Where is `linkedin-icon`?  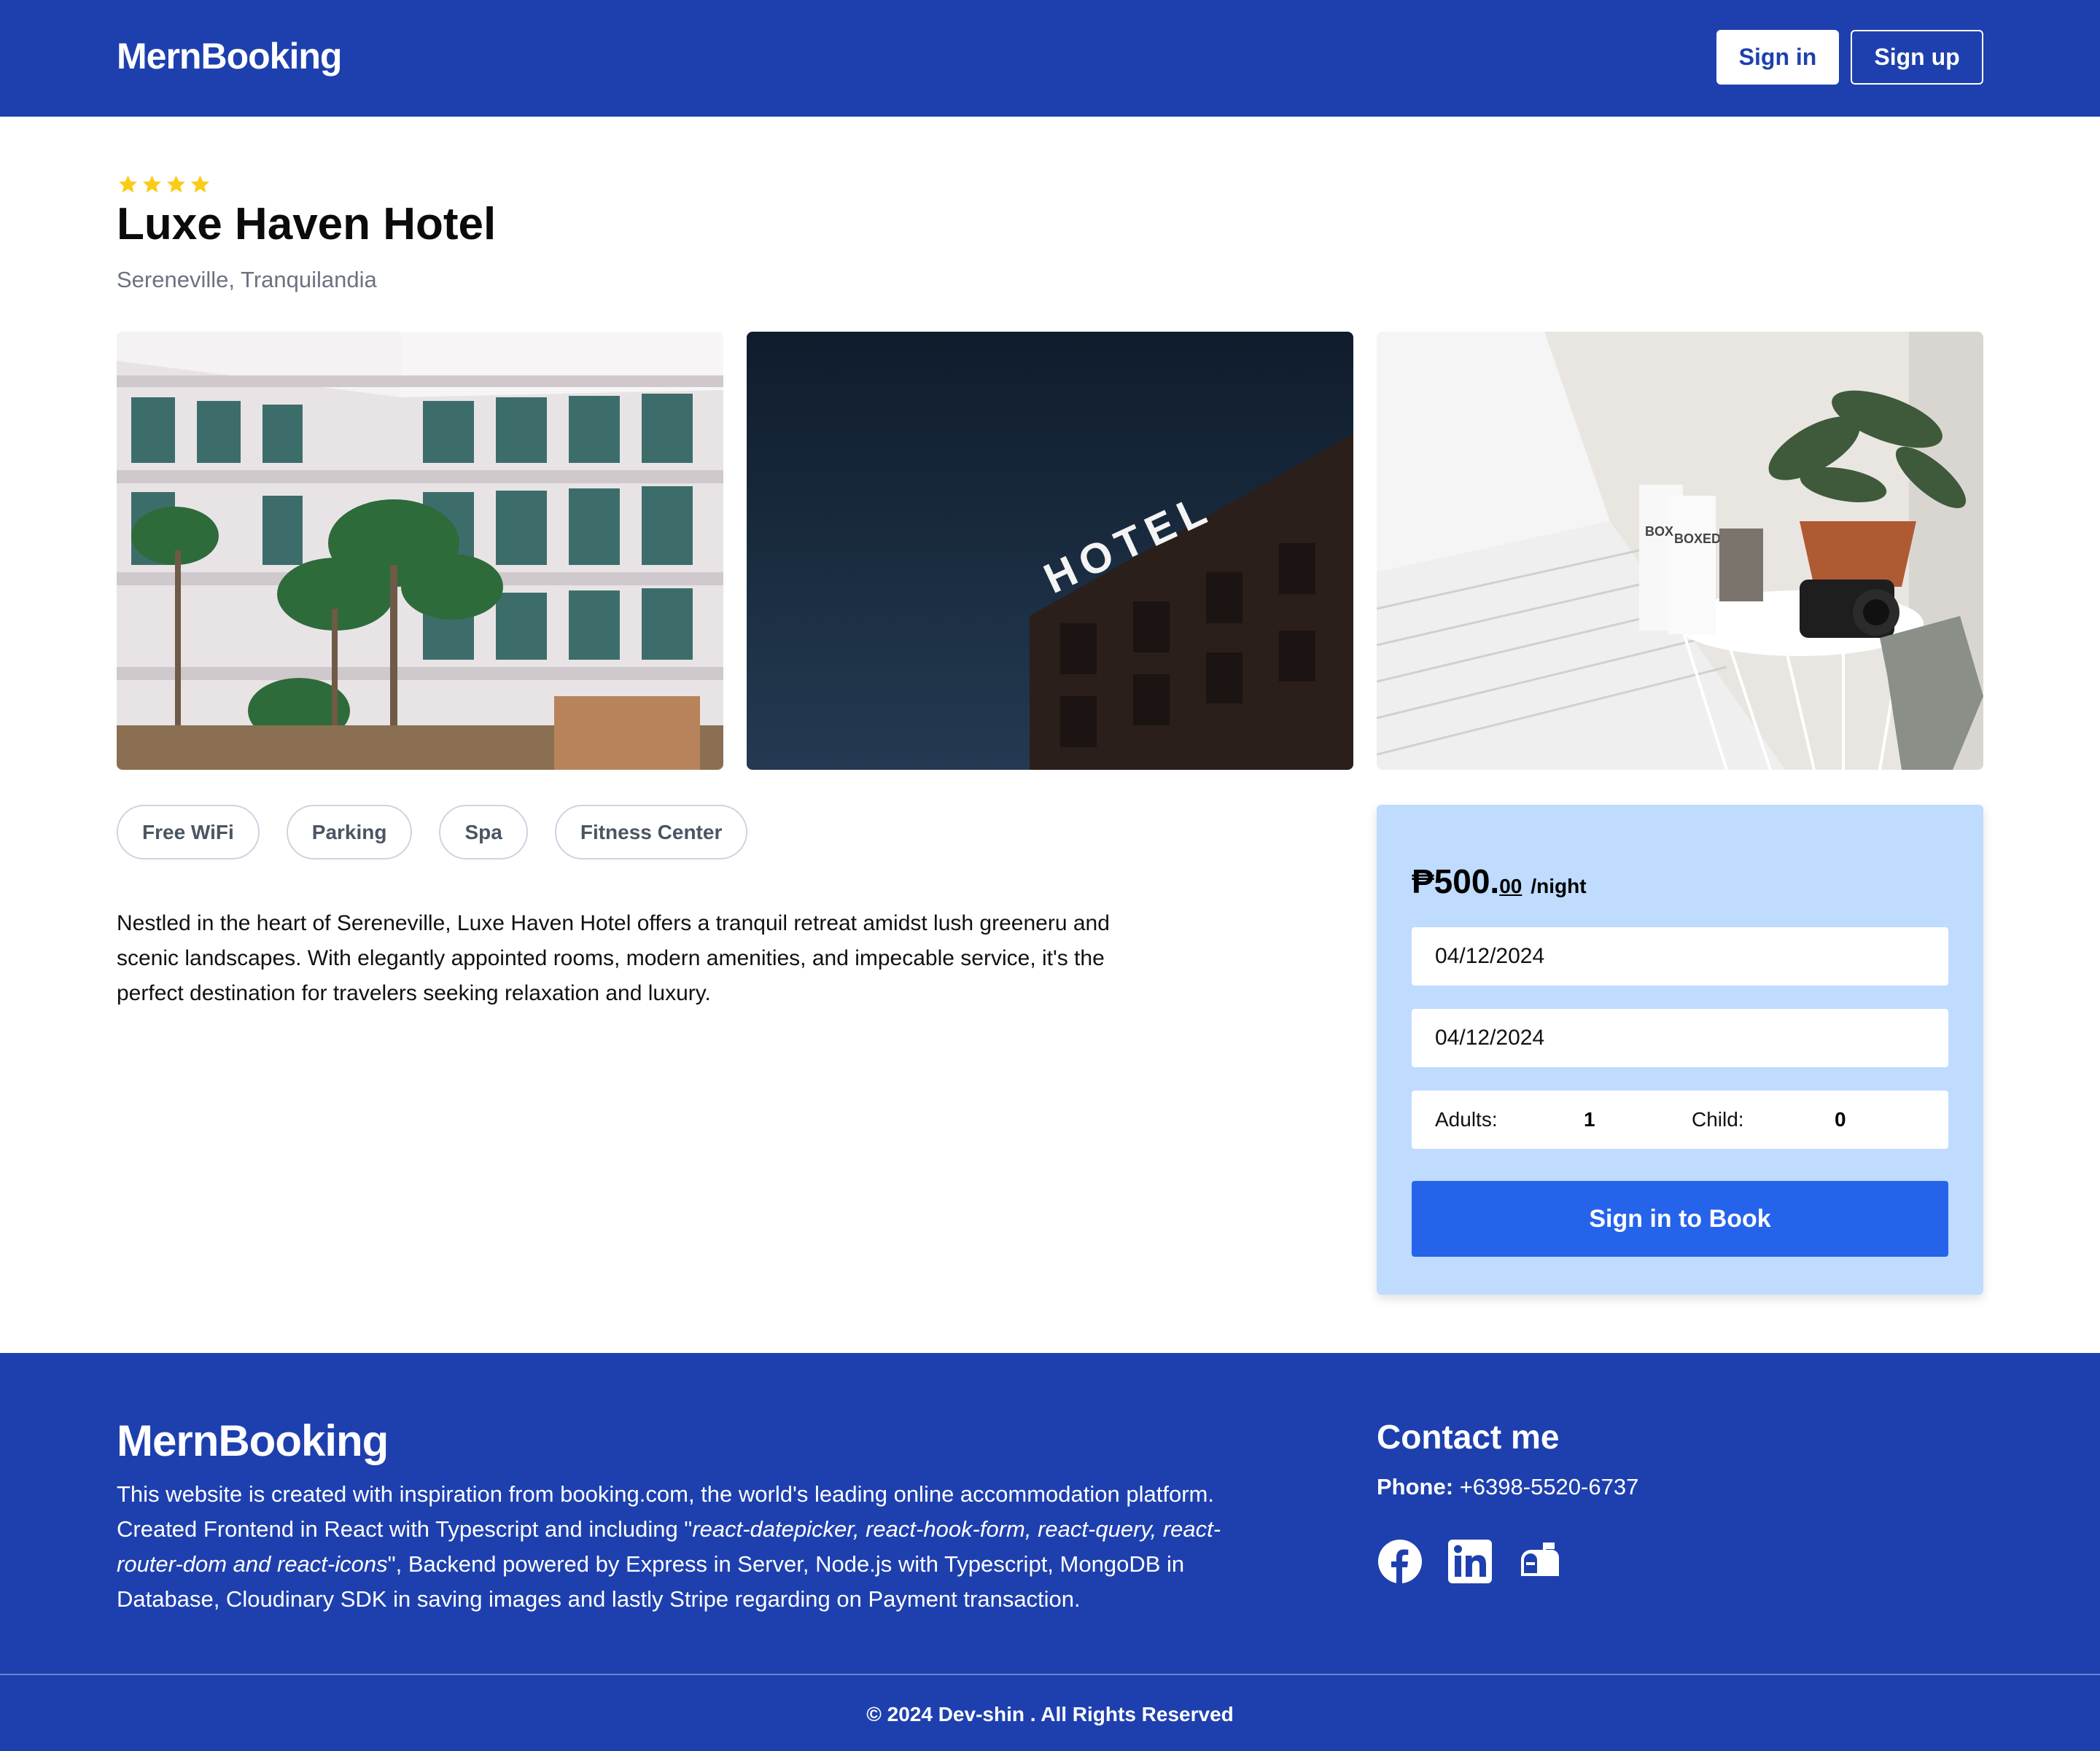
linkedin-icon is located at coordinates (1470, 1561).